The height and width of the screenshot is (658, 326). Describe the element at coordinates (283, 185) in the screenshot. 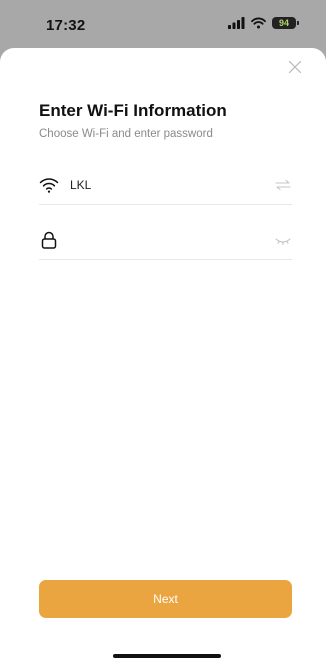

I see `switch-network-icon` at that location.